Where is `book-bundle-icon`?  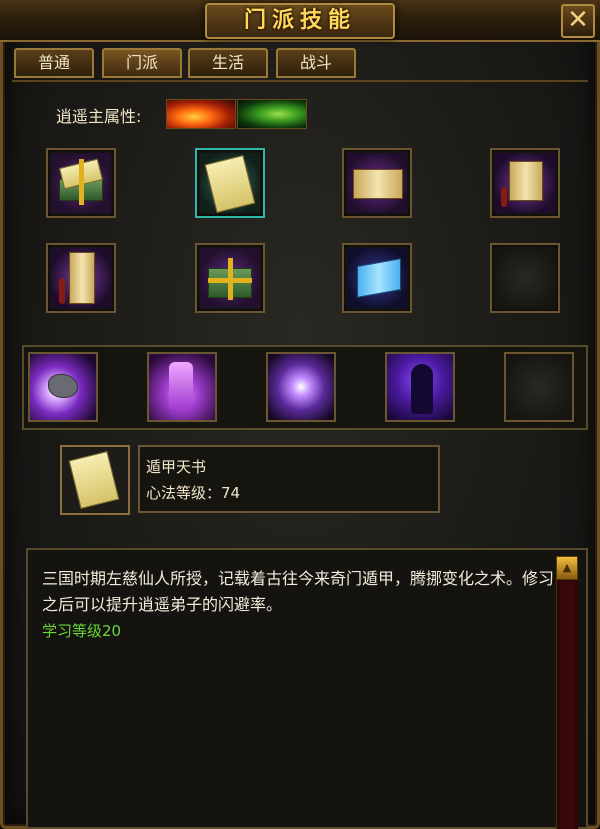
book-bundle-icon is located at coordinates (81, 183).